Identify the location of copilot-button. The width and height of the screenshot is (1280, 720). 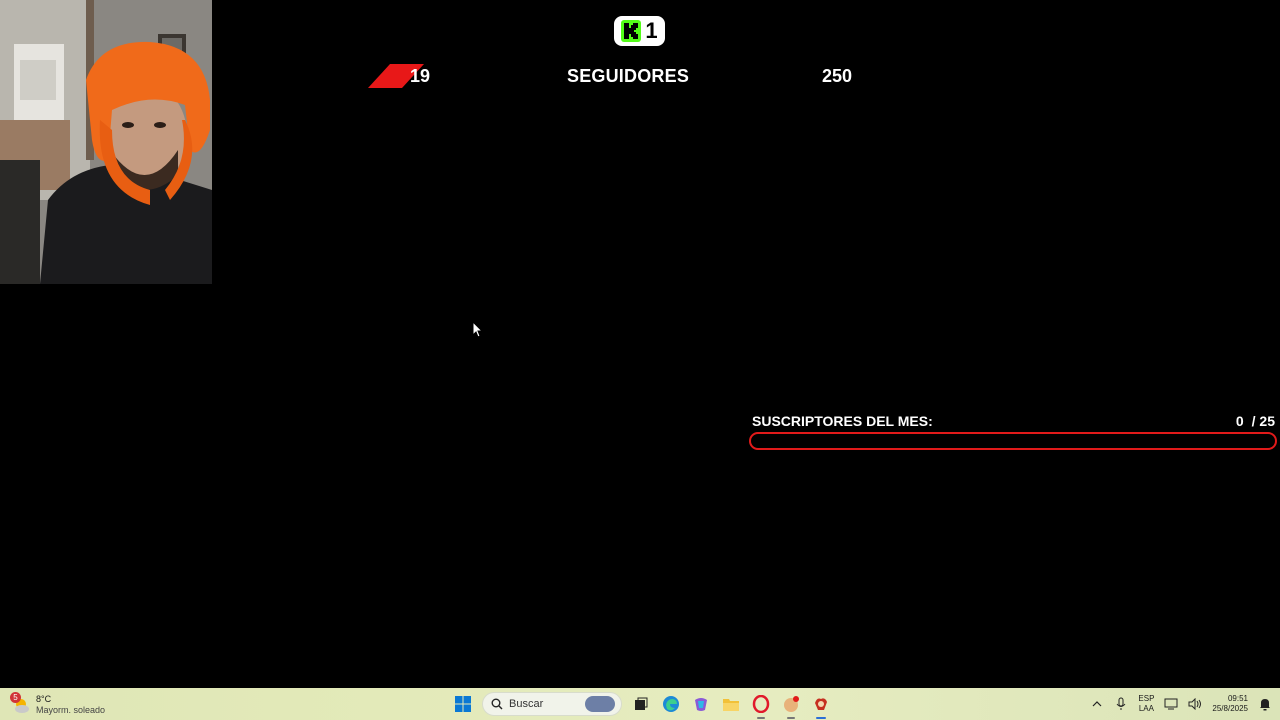
(701, 704).